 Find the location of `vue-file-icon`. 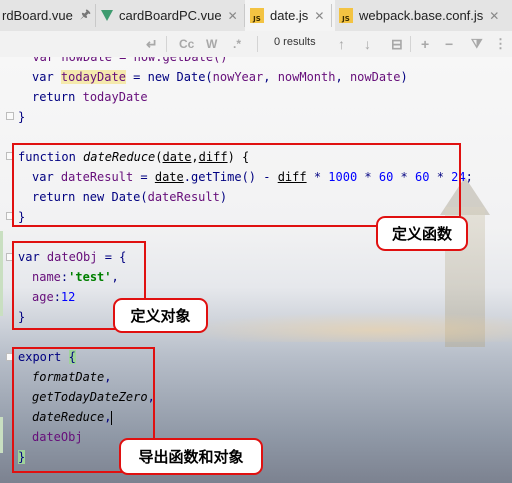

vue-file-icon is located at coordinates (107, 15).